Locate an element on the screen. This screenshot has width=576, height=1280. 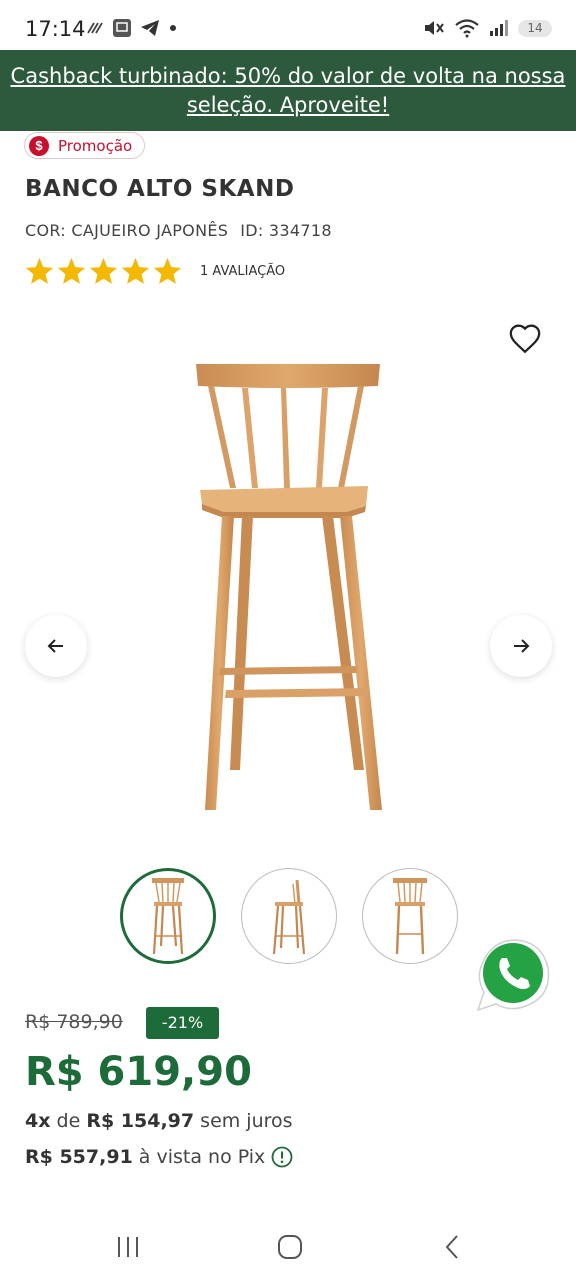
pix-suffix: à vista no Pix is located at coordinates (202, 1157).